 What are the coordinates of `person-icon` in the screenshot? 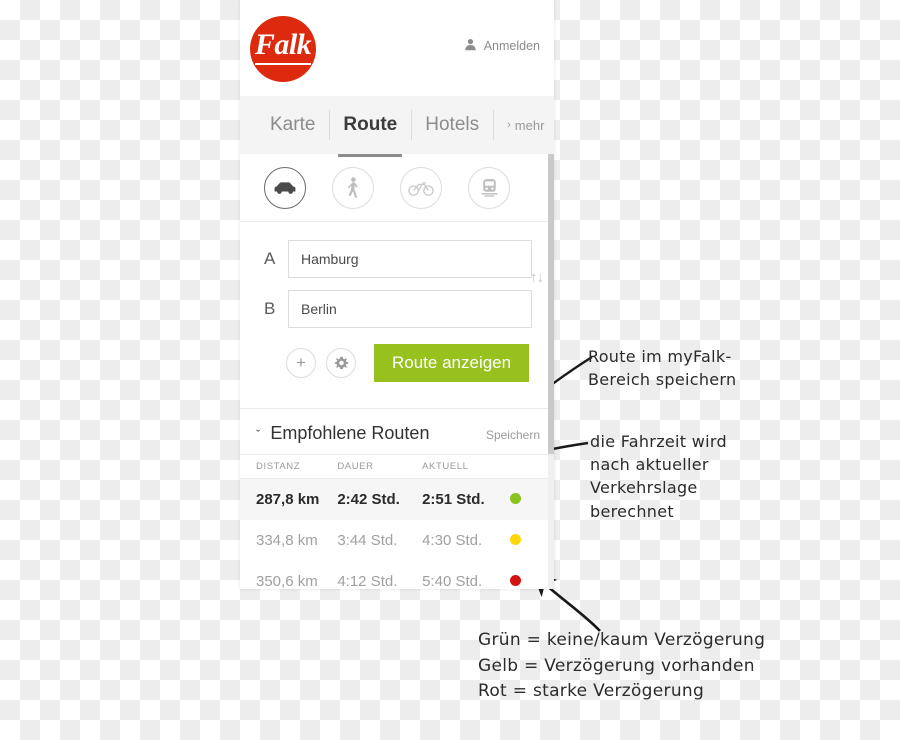 It's located at (470, 46).